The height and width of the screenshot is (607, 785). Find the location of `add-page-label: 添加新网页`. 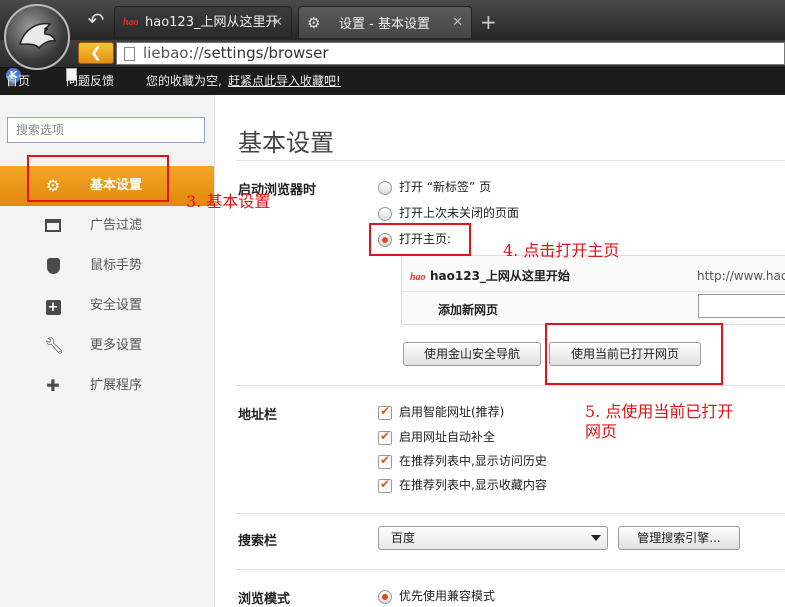

add-page-label: 添加新网页 is located at coordinates (468, 310).